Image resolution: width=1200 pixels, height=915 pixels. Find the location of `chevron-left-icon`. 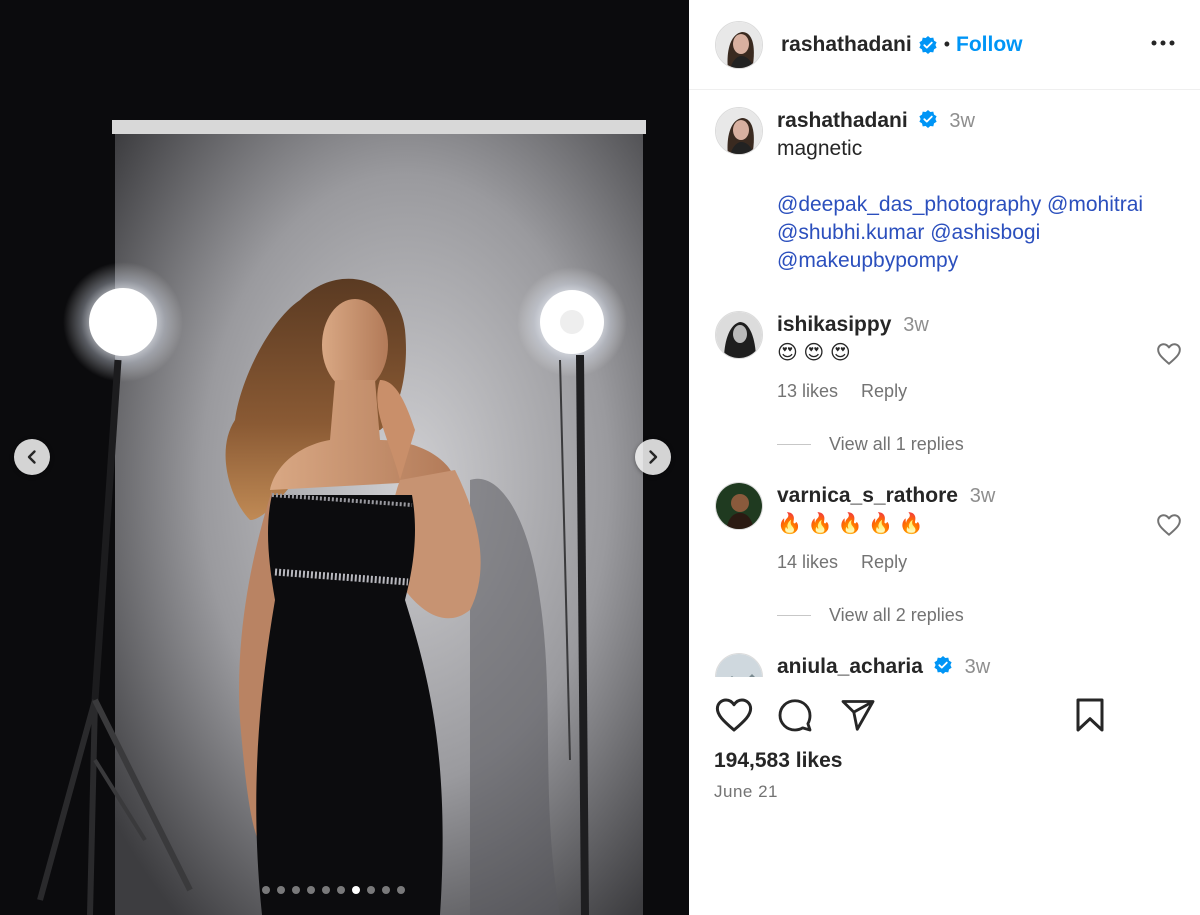

chevron-left-icon is located at coordinates (31, 457).